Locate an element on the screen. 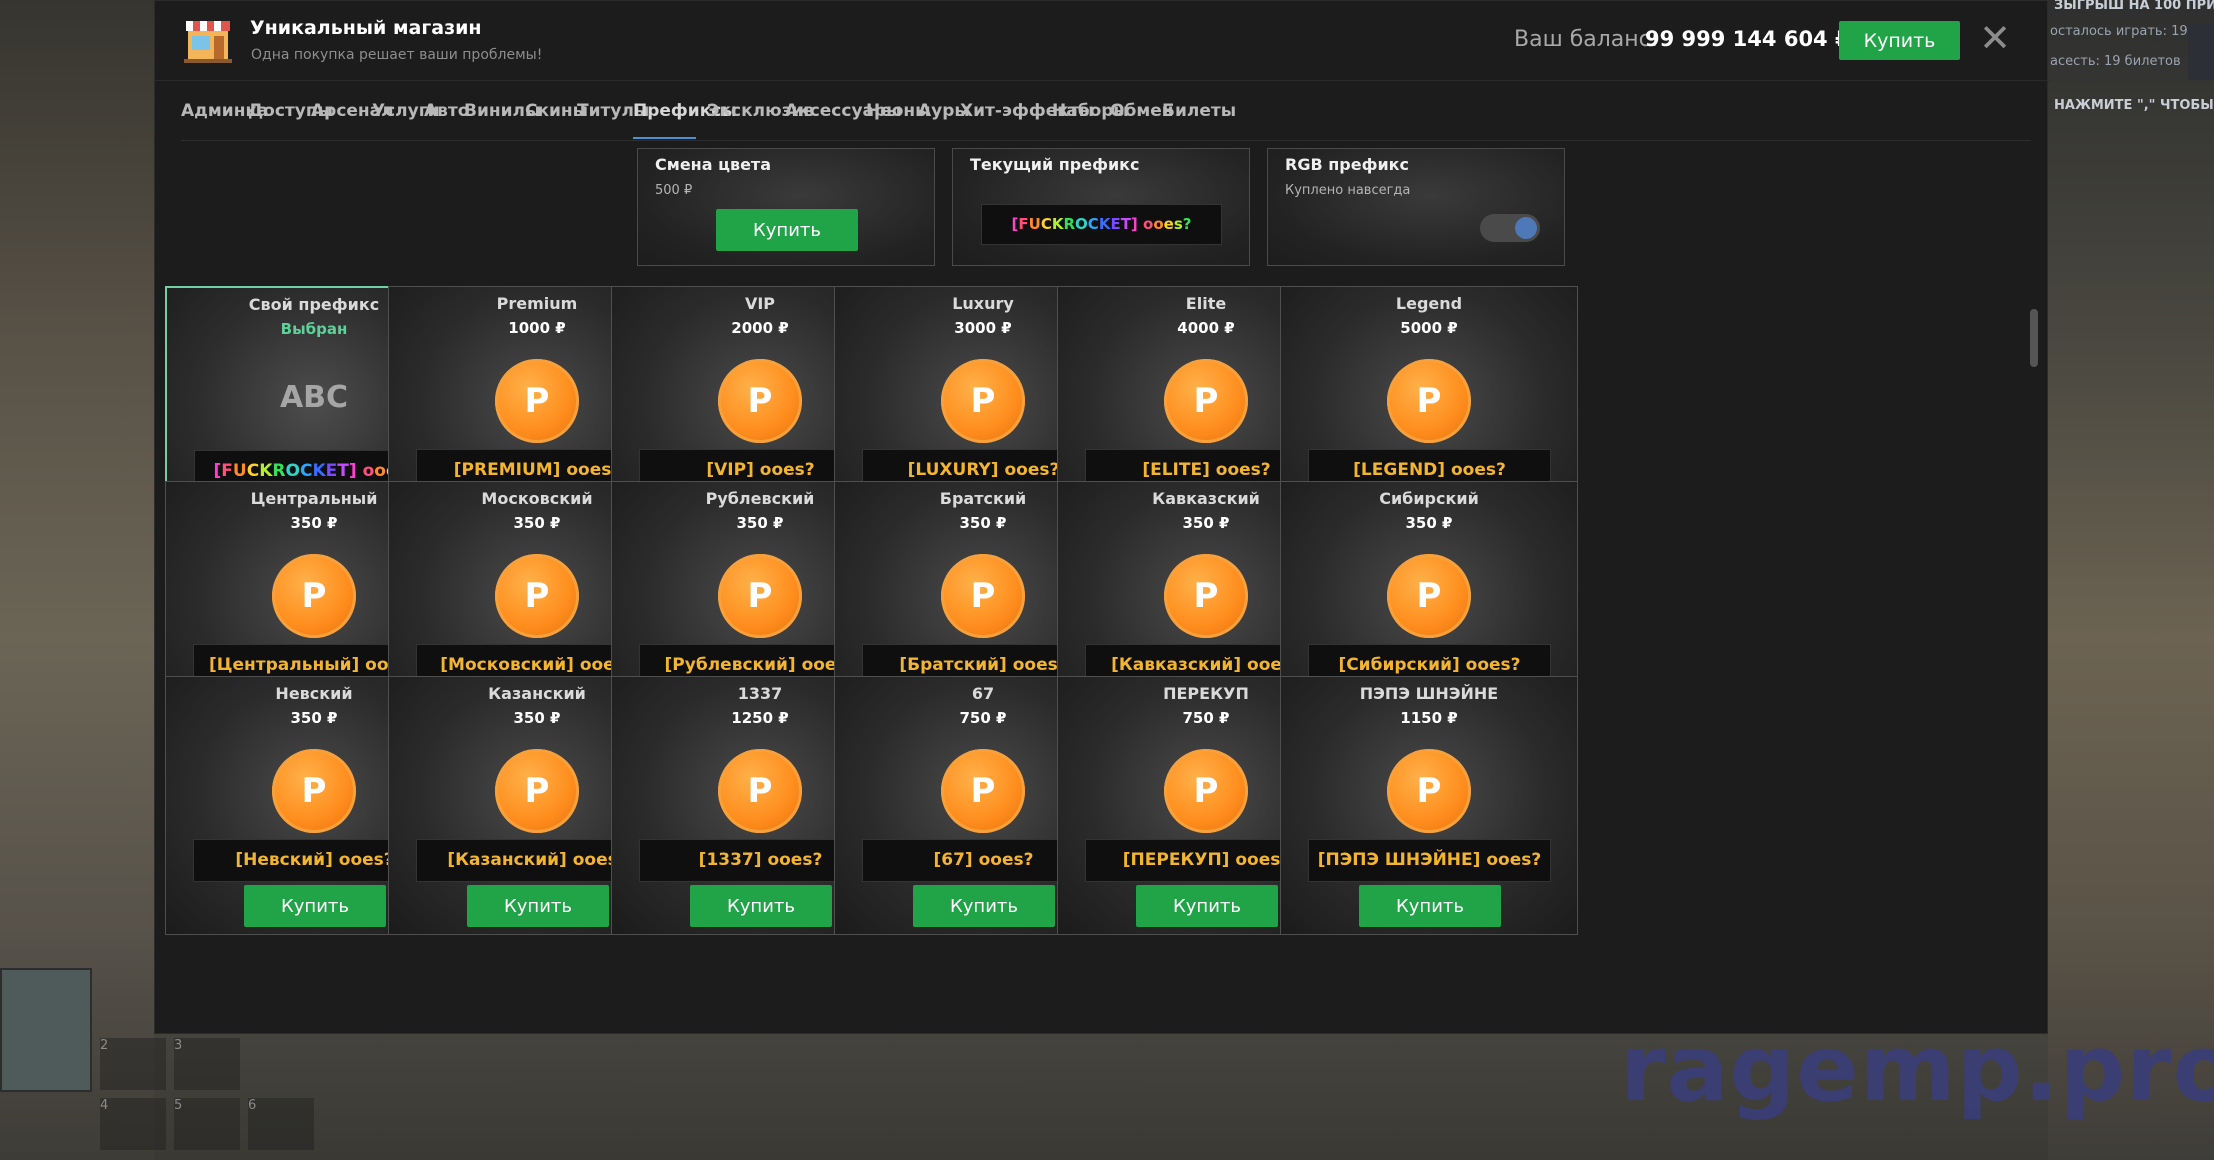 The width and height of the screenshot is (2214, 1160). close-icon: ✕ is located at coordinates (1995, 38).